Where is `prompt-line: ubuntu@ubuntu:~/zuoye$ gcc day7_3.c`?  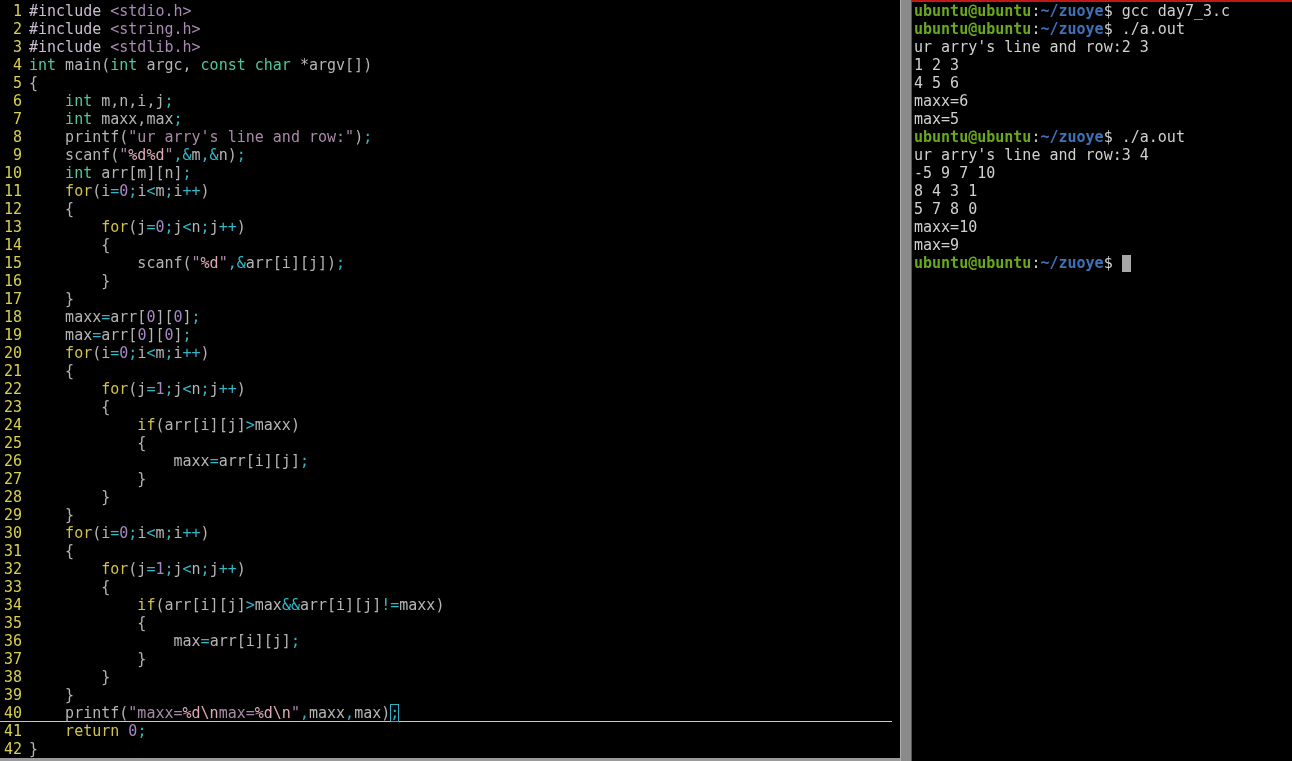
prompt-line: ubuntu@ubuntu:~/zuoye$ gcc day7_3.c is located at coordinates (1072, 11).